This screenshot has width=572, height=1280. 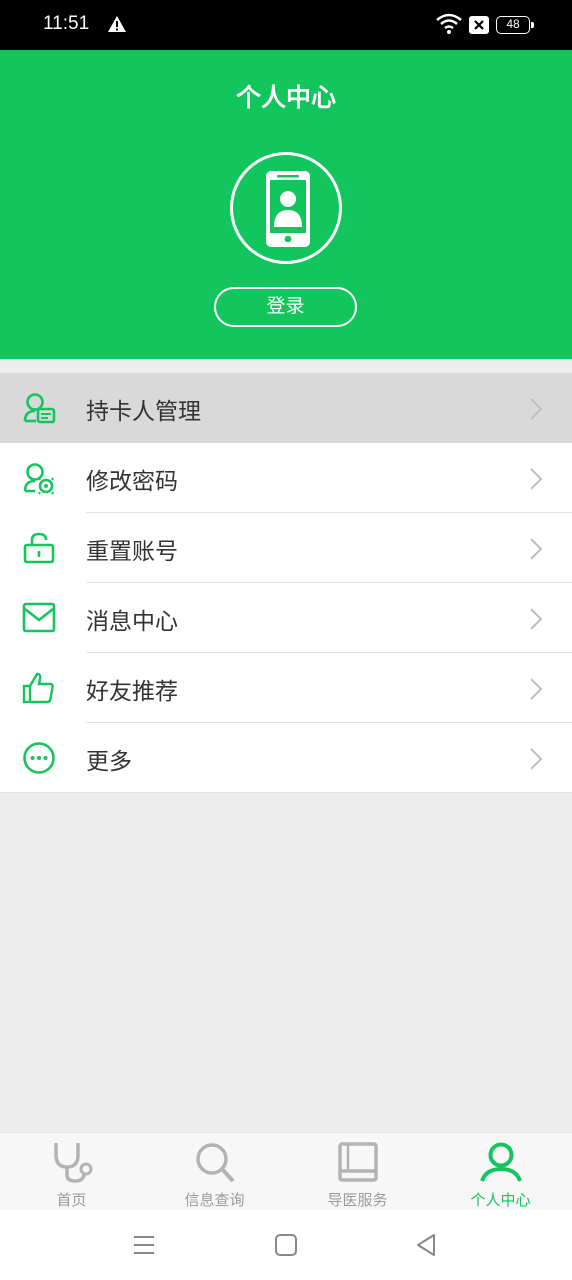 What do you see at coordinates (38, 688) in the screenshot?
I see `thumbs-up-icon` at bounding box center [38, 688].